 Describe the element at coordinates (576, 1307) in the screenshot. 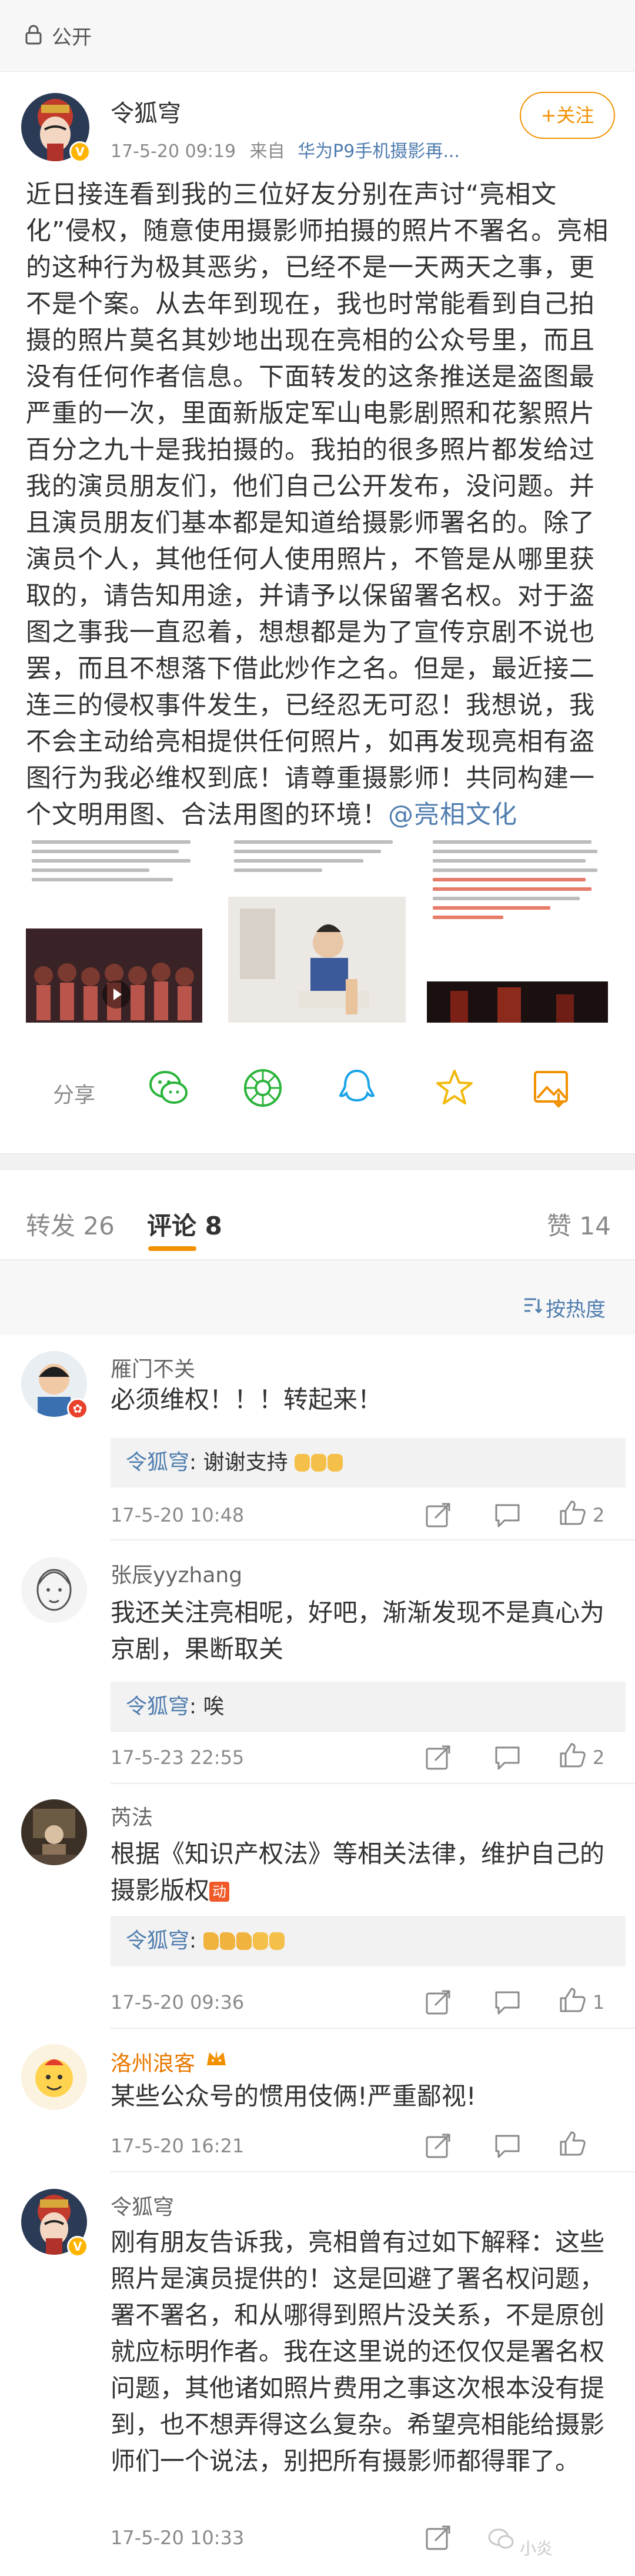

I see `sort-button: 按热度` at that location.